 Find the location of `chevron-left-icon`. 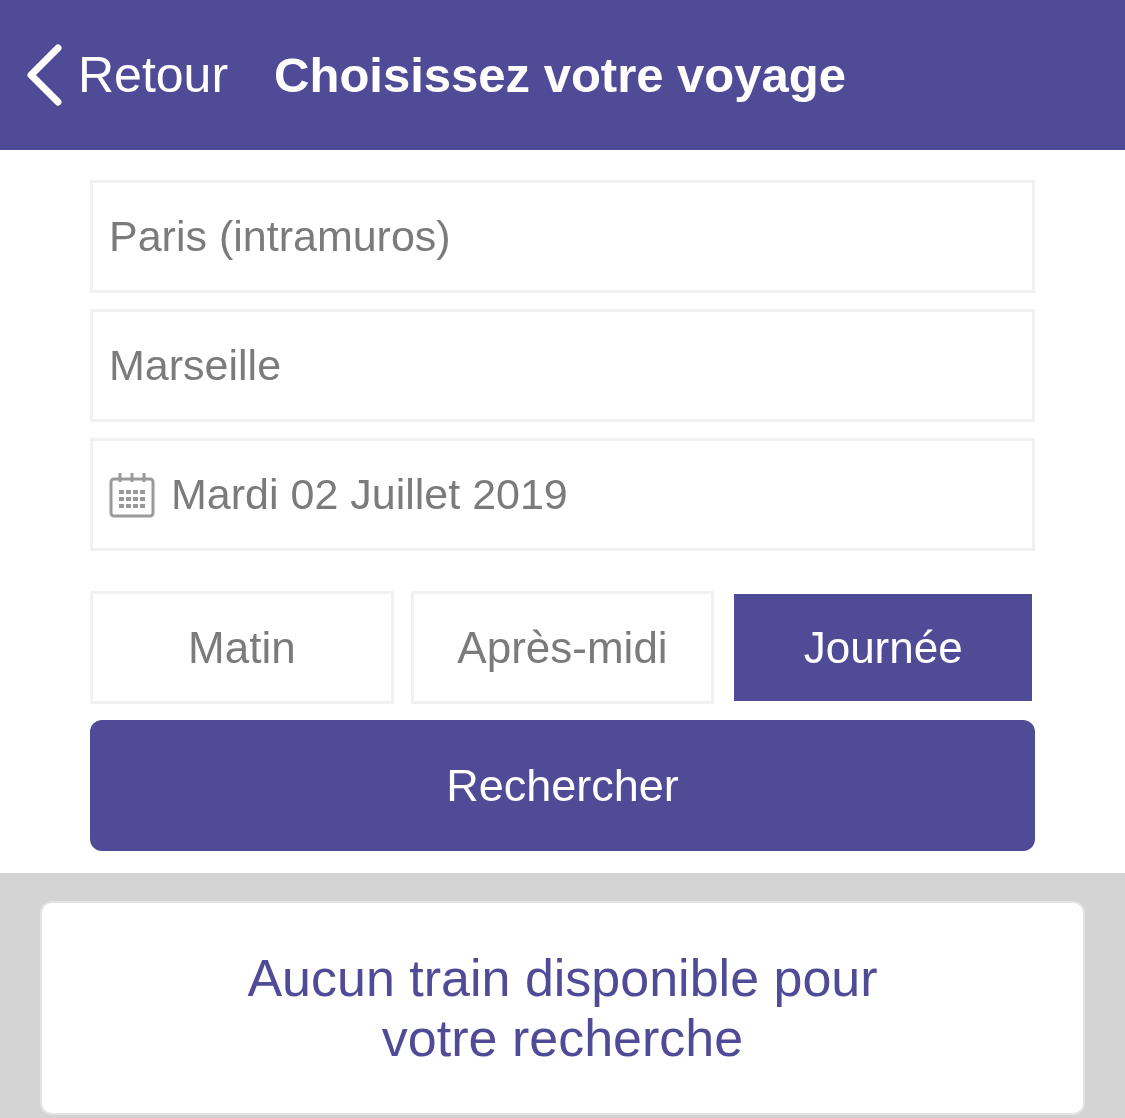

chevron-left-icon is located at coordinates (44, 75).